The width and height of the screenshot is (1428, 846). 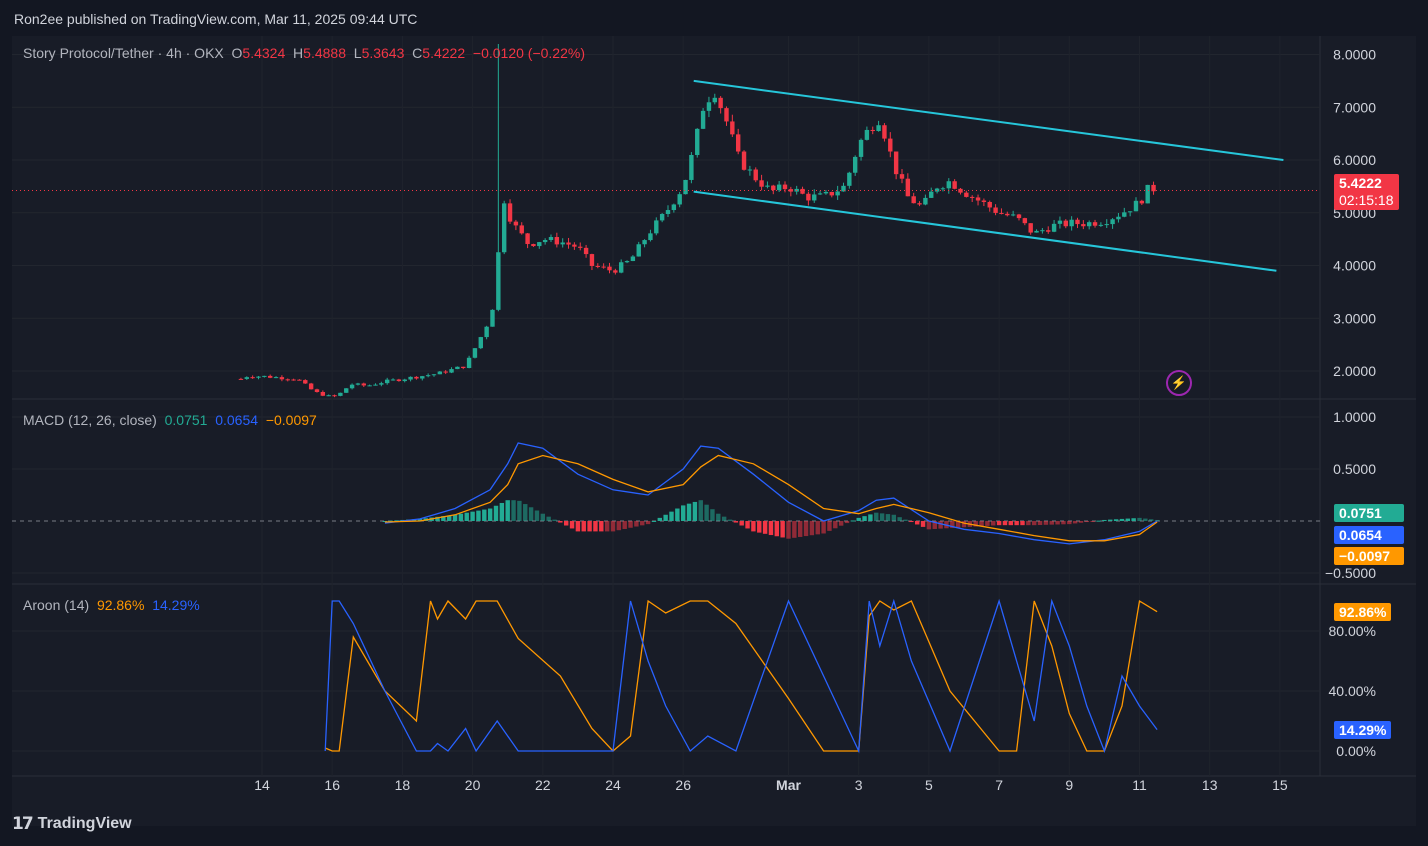 I want to click on price-tick-label: 4.0000, so click(x=1354, y=266).